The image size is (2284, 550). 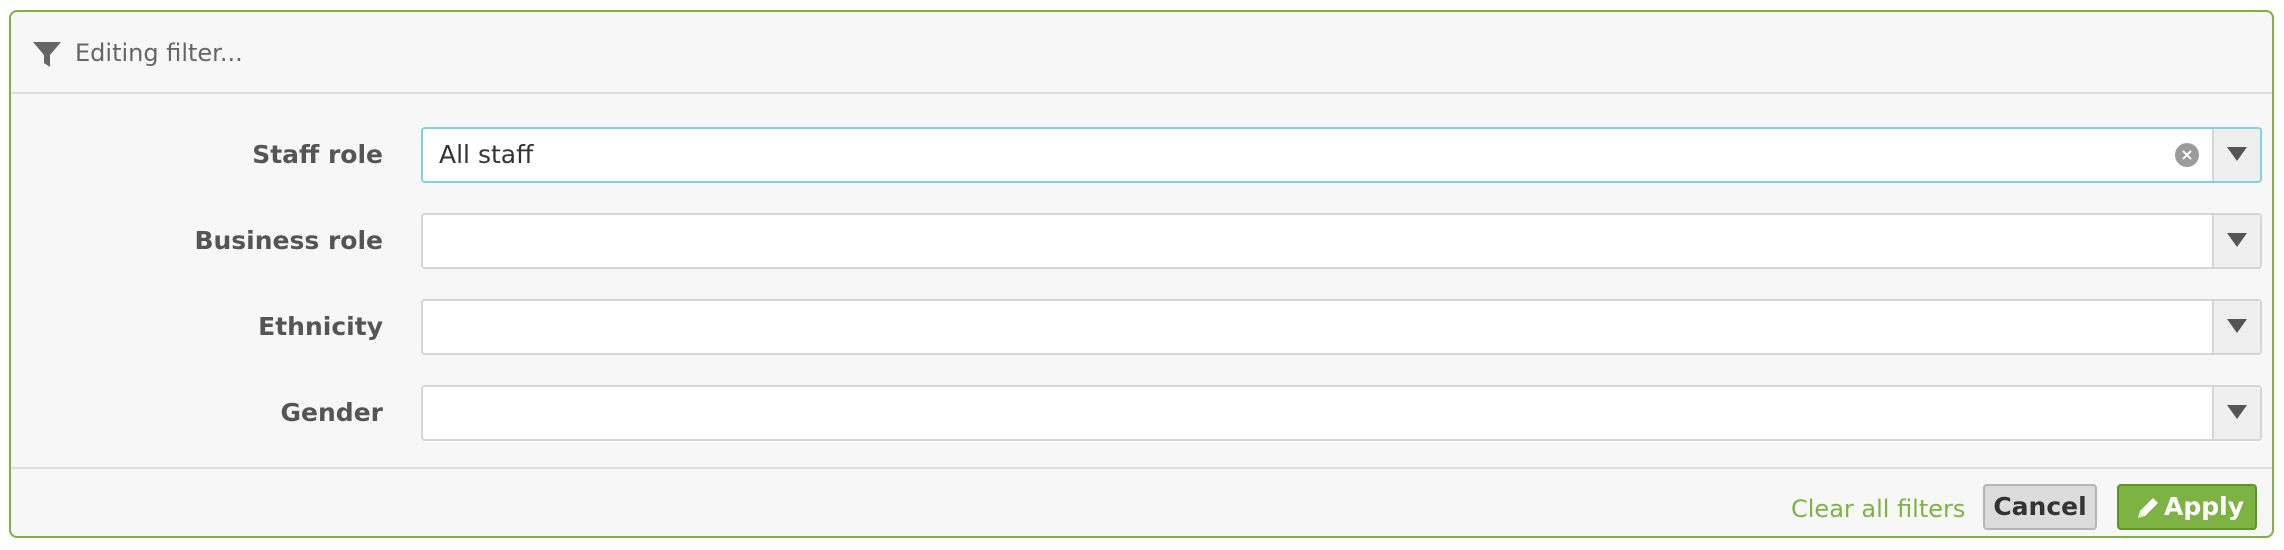 I want to click on business-role-dropdown-toggle, so click(x=2236, y=241).